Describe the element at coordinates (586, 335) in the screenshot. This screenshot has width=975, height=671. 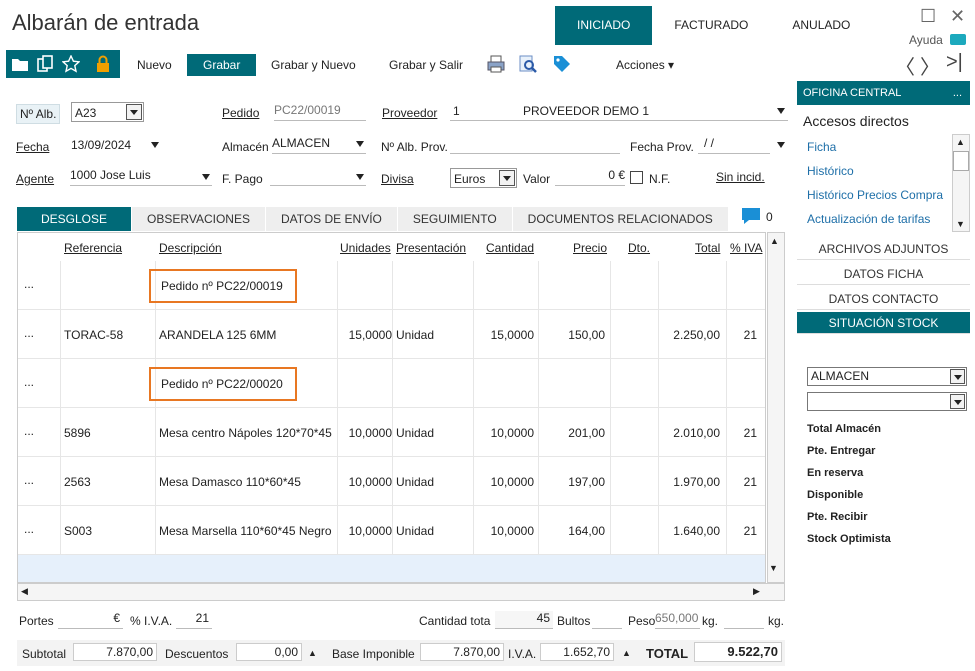
I see `cell-precio: 150,00` at that location.